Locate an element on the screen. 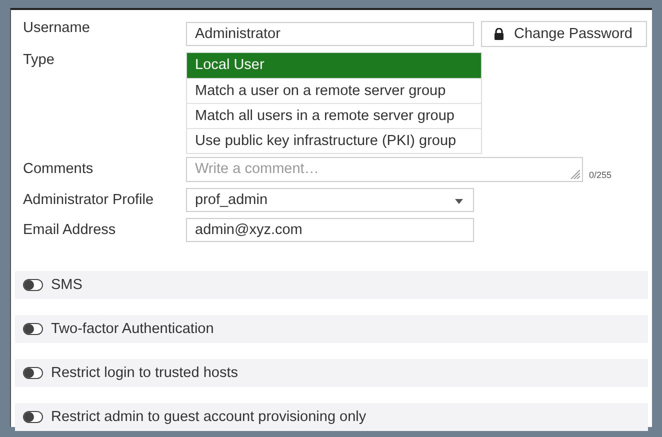 This screenshot has height=437, width=662. toggle-label: Two-factor Authentication is located at coordinates (132, 329).